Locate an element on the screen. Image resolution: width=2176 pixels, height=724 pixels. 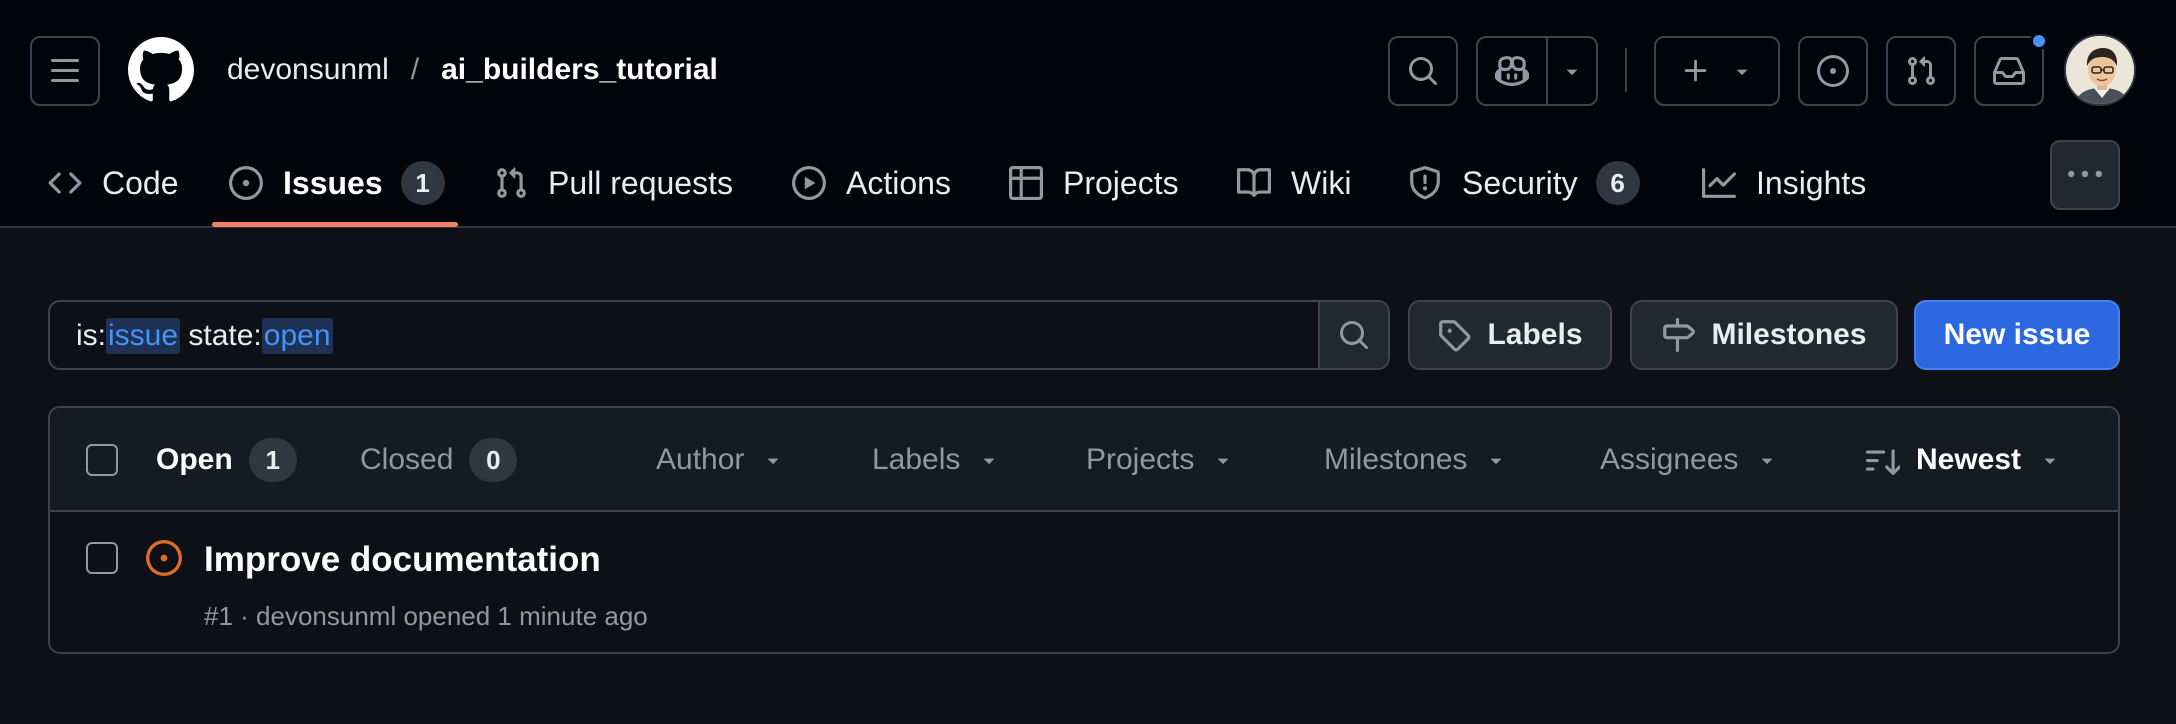
security-count-badge: 6 is located at coordinates (1617, 183).